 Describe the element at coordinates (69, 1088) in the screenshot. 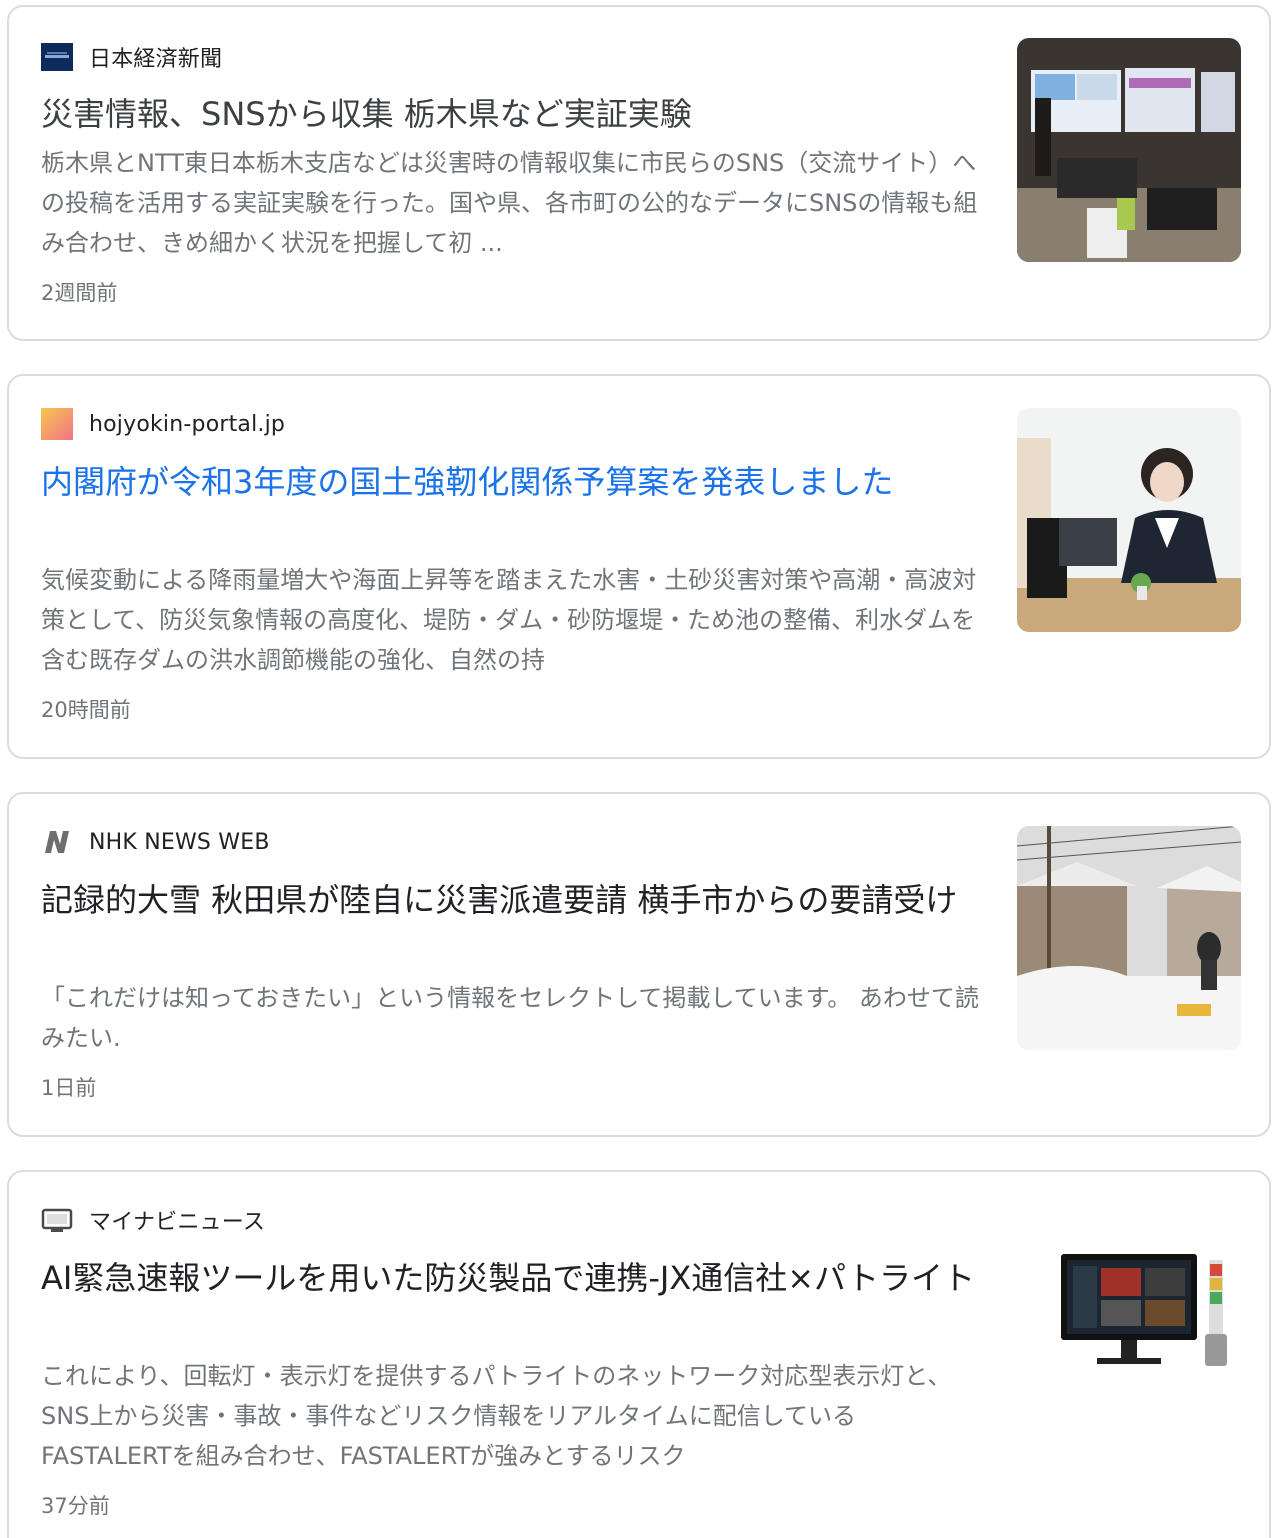

I see `article-age: 1日前` at that location.